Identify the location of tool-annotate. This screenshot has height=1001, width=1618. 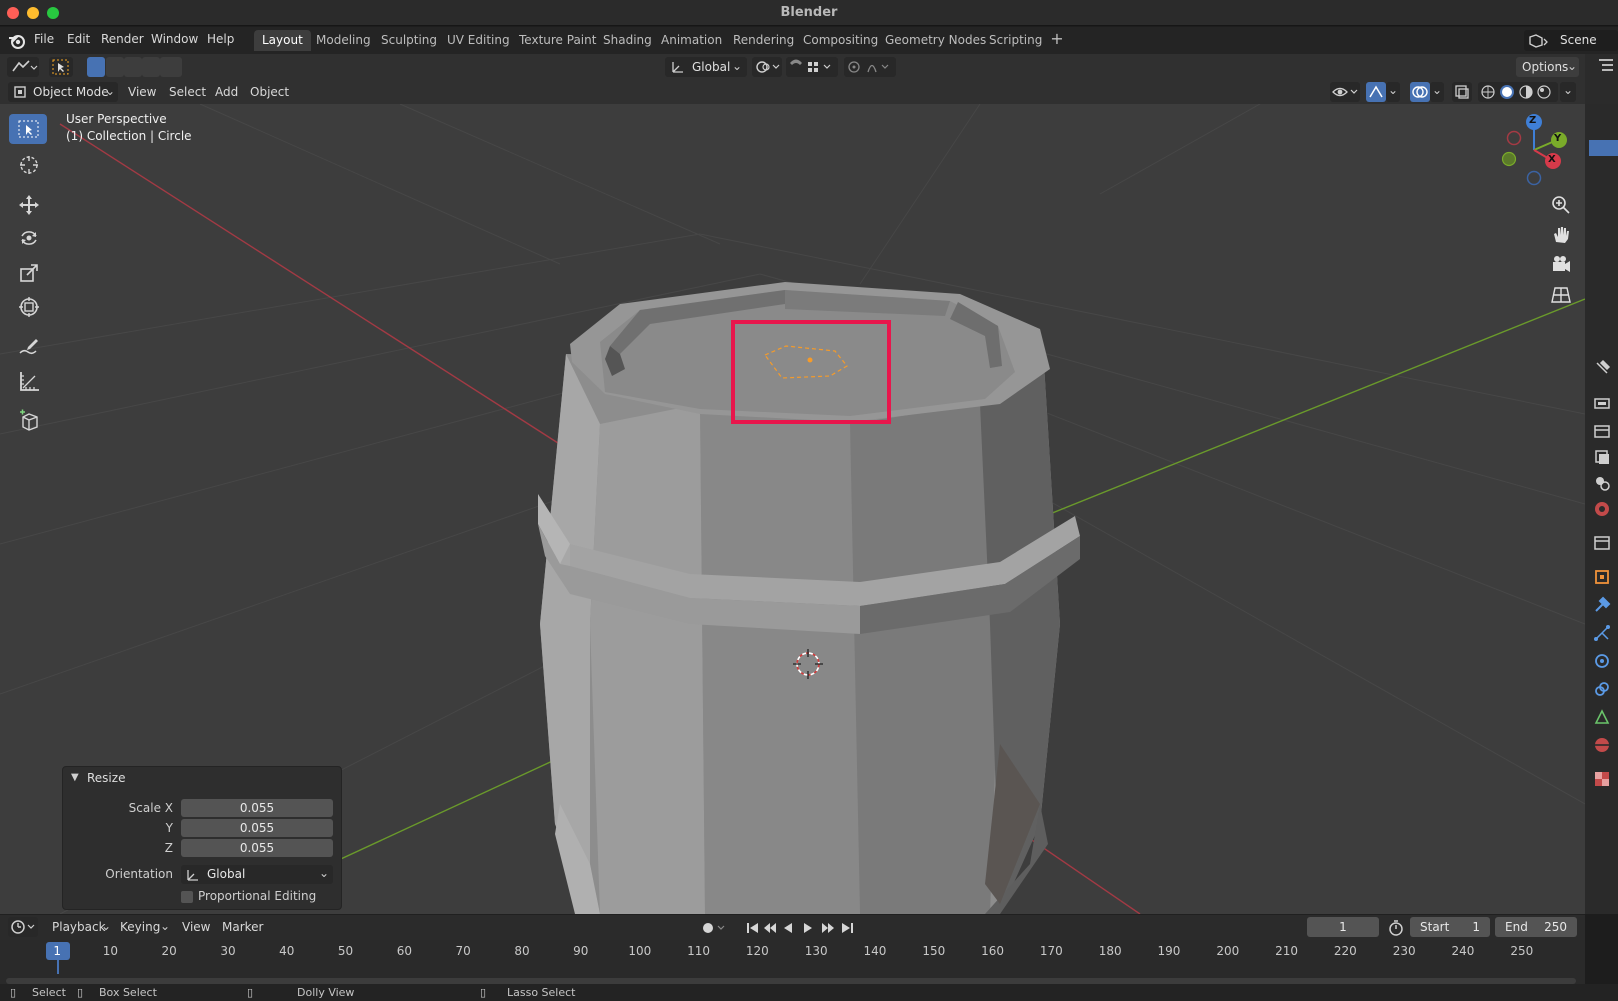
(28, 345).